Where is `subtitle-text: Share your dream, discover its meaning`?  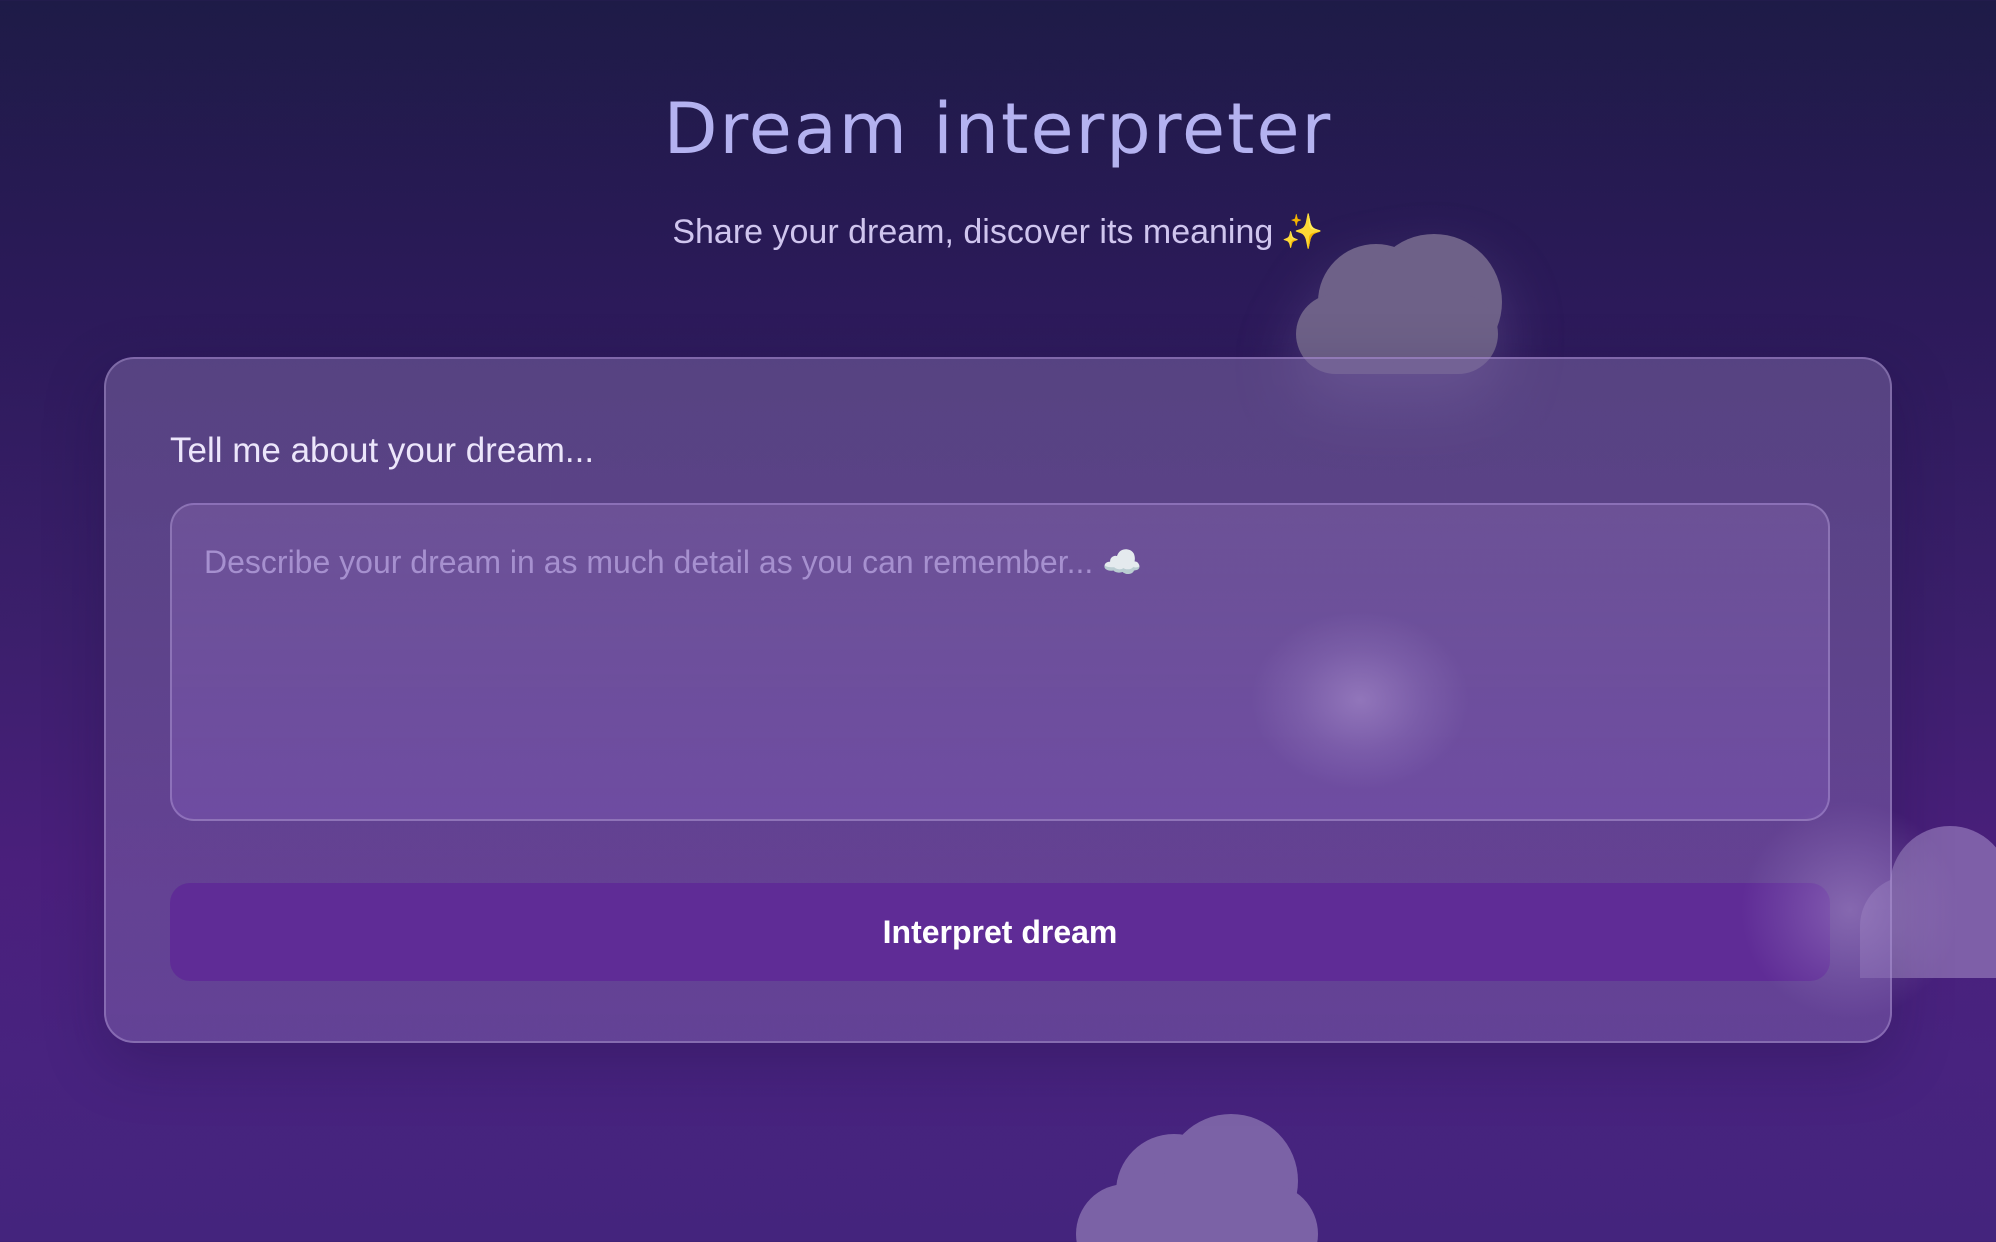 subtitle-text: Share your dream, discover its meaning is located at coordinates (973, 232).